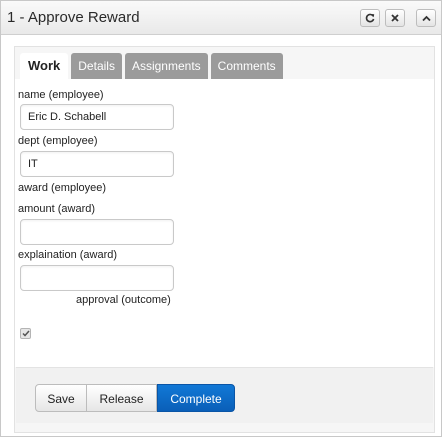 The height and width of the screenshot is (437, 442). I want to click on tab-details: Details, so click(96, 66).